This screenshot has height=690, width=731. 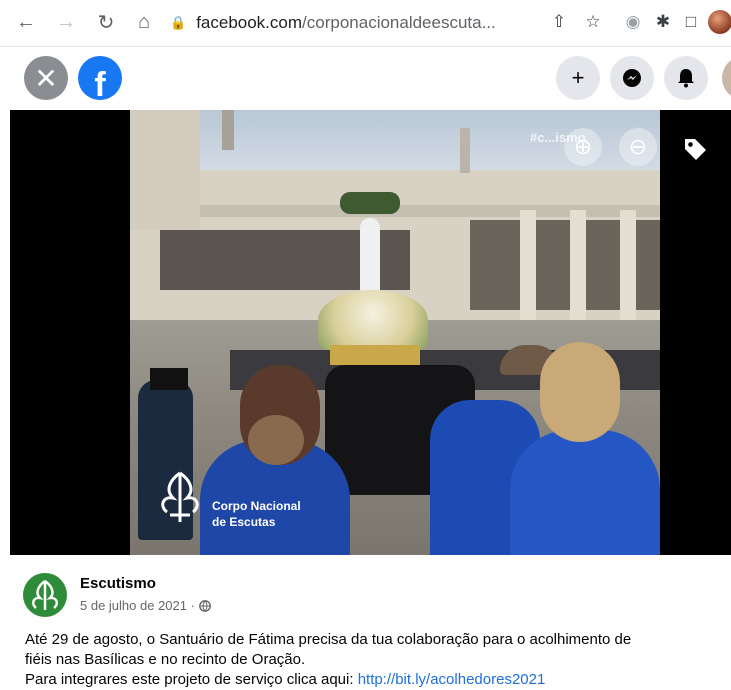 I want to click on cne-logo-icon, so click(x=180, y=497).